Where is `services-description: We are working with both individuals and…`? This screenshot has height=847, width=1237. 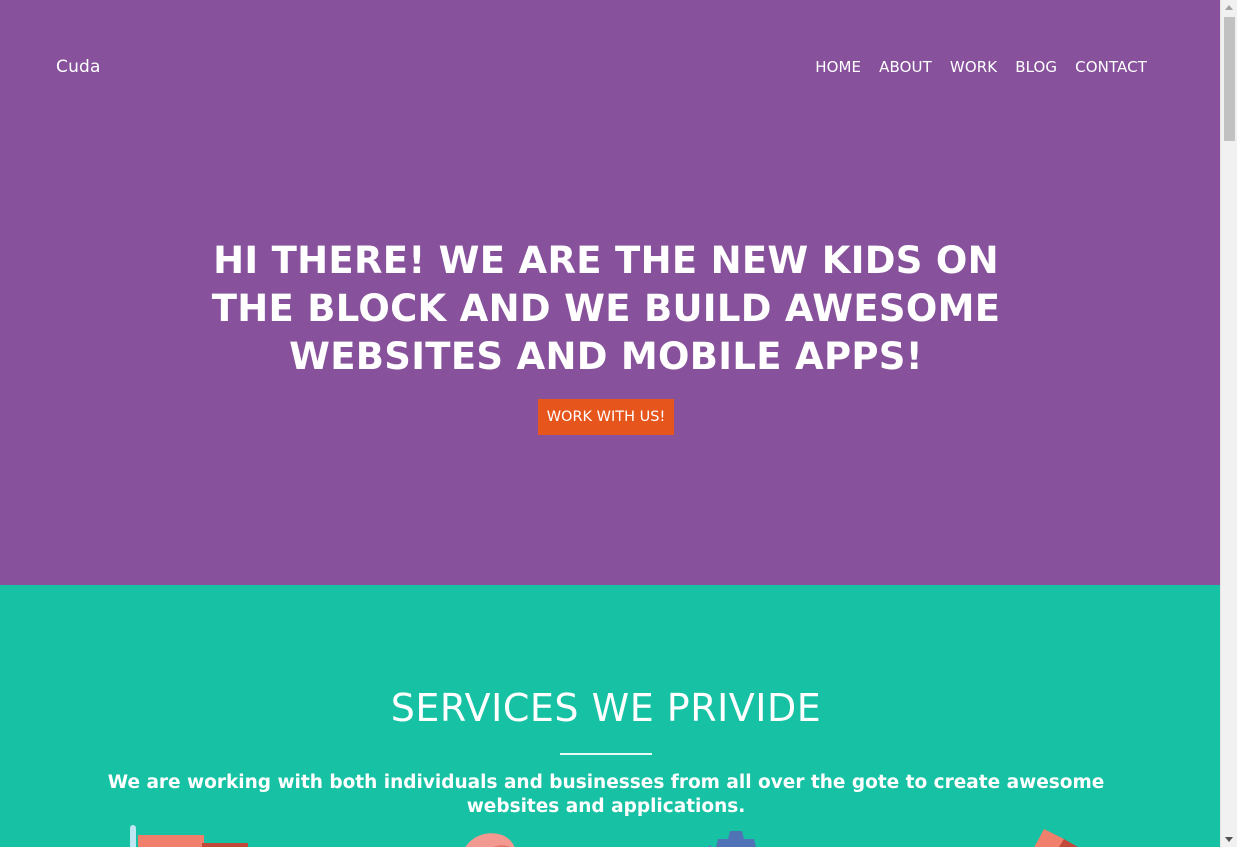 services-description: We are working with both individuals and… is located at coordinates (606, 794).